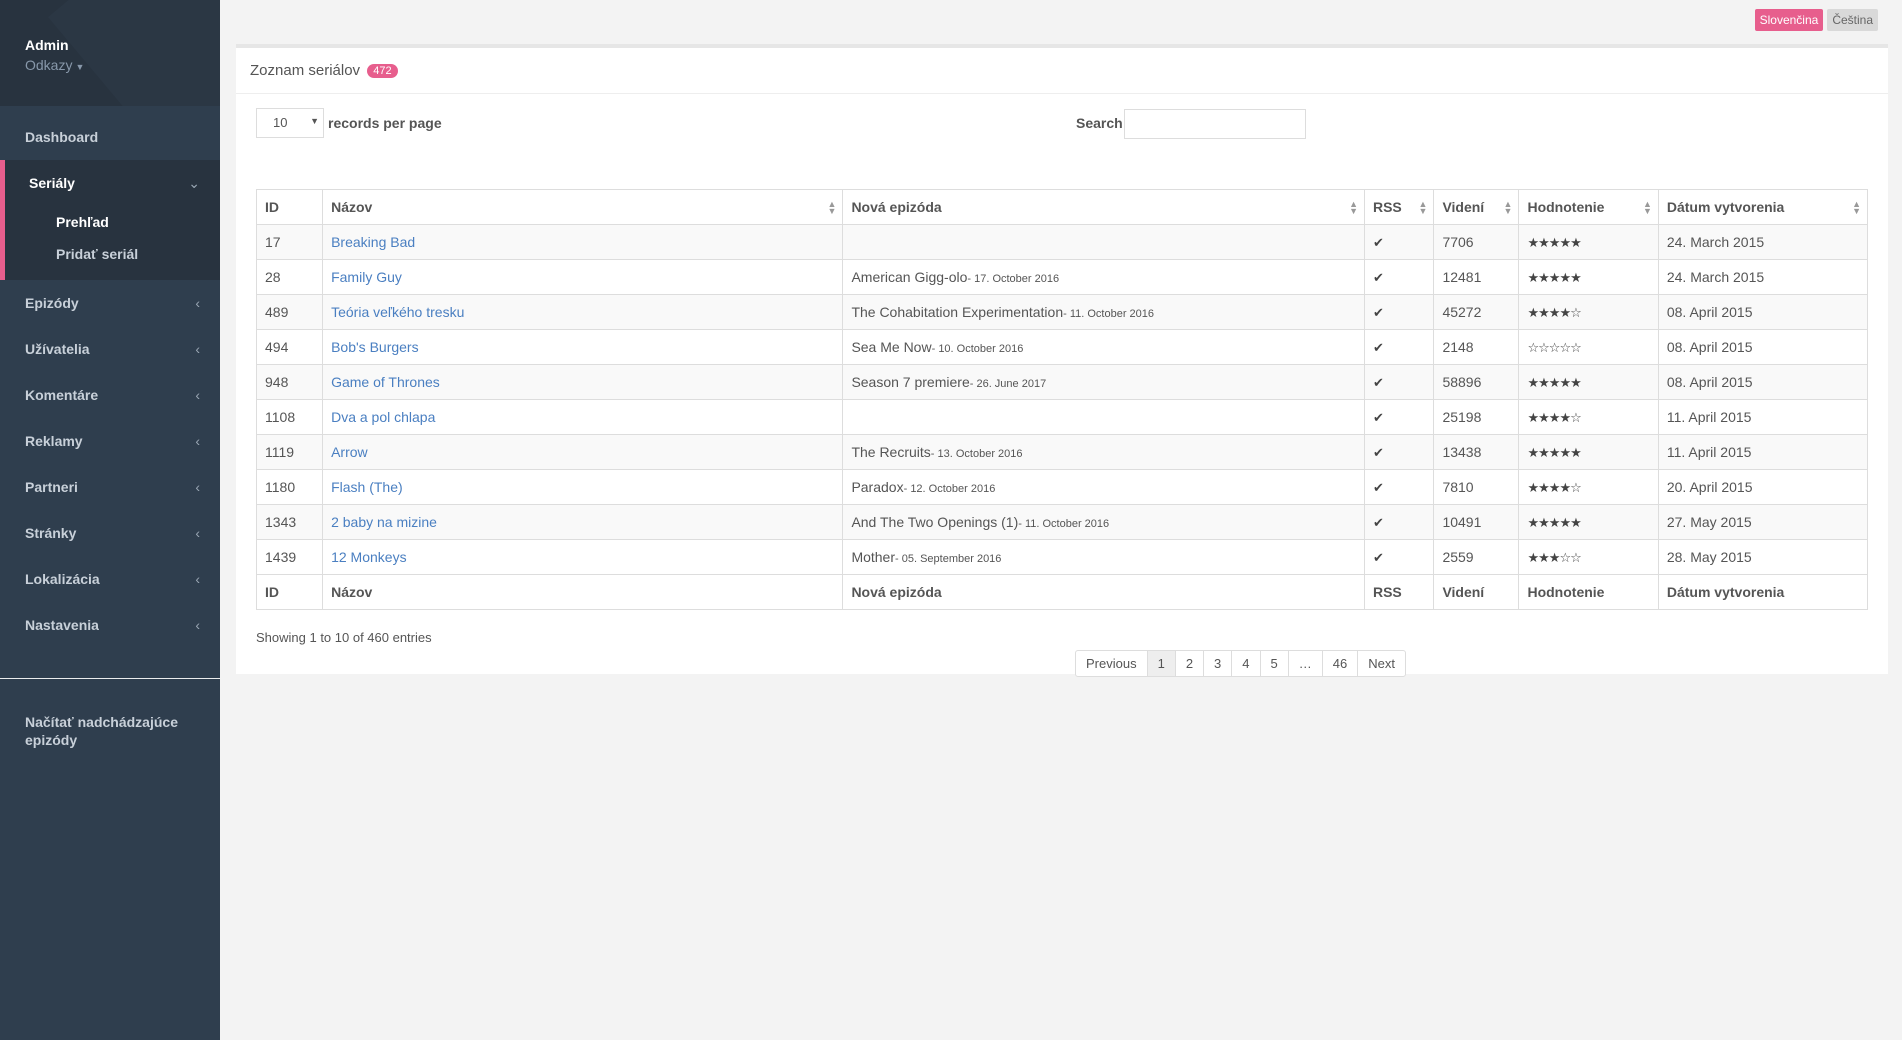  What do you see at coordinates (54, 441) in the screenshot?
I see `sidebar-item-label: Reklamy` at bounding box center [54, 441].